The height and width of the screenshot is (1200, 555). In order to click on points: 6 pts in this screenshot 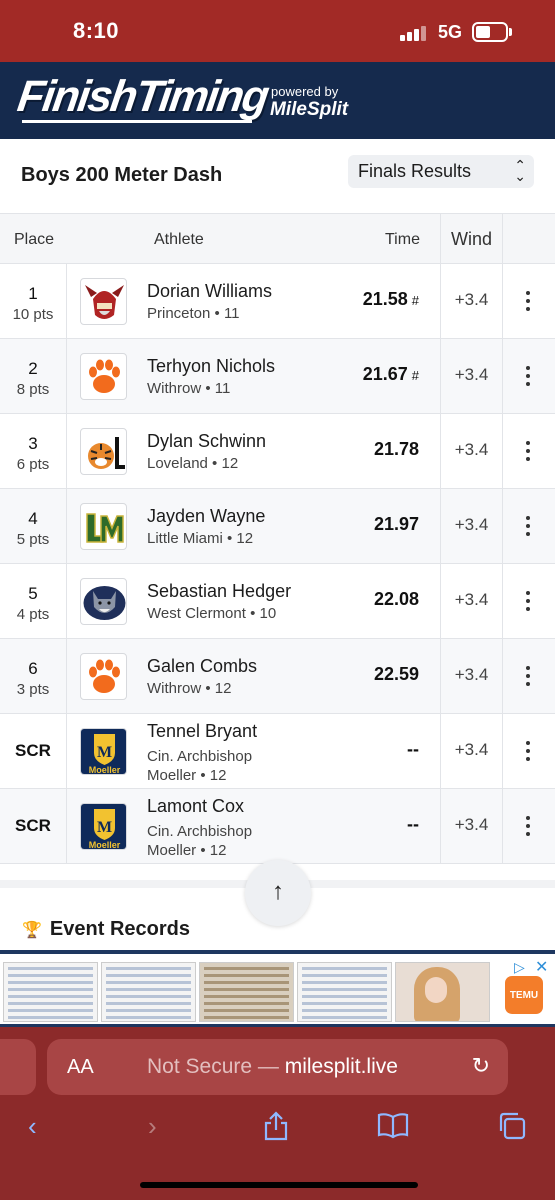, I will do `click(33, 464)`.